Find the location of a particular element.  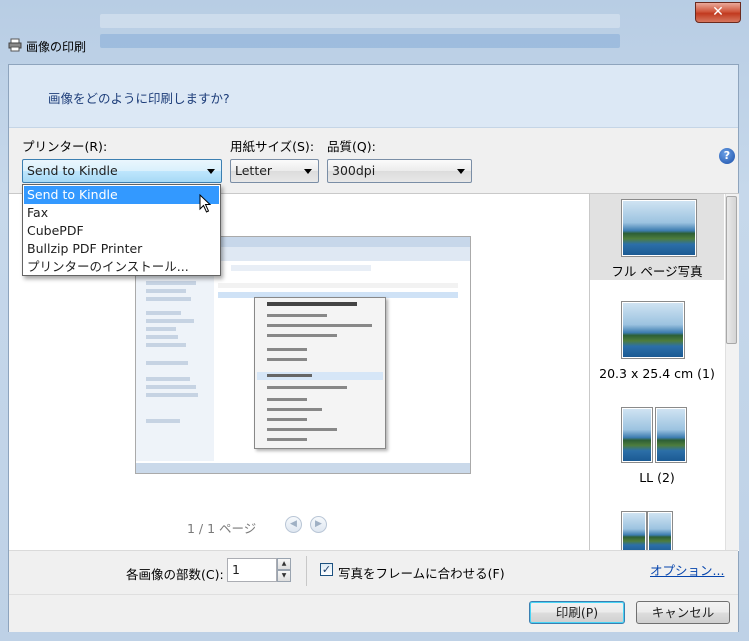

layout-label: 20.3 x 25.4 cm (1) is located at coordinates (657, 373).